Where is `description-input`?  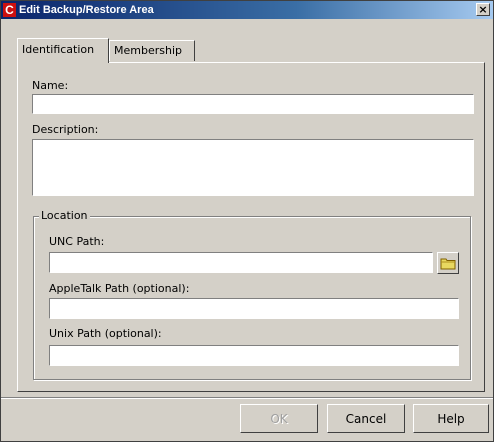 description-input is located at coordinates (253, 167).